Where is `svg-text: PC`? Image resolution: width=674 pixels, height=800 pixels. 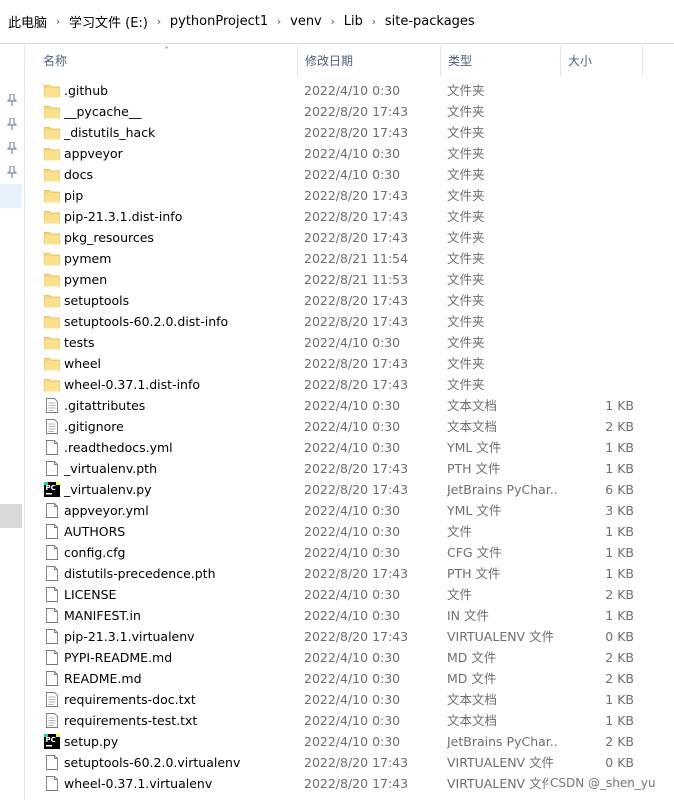
svg-text: PC is located at coordinates (51, 740).